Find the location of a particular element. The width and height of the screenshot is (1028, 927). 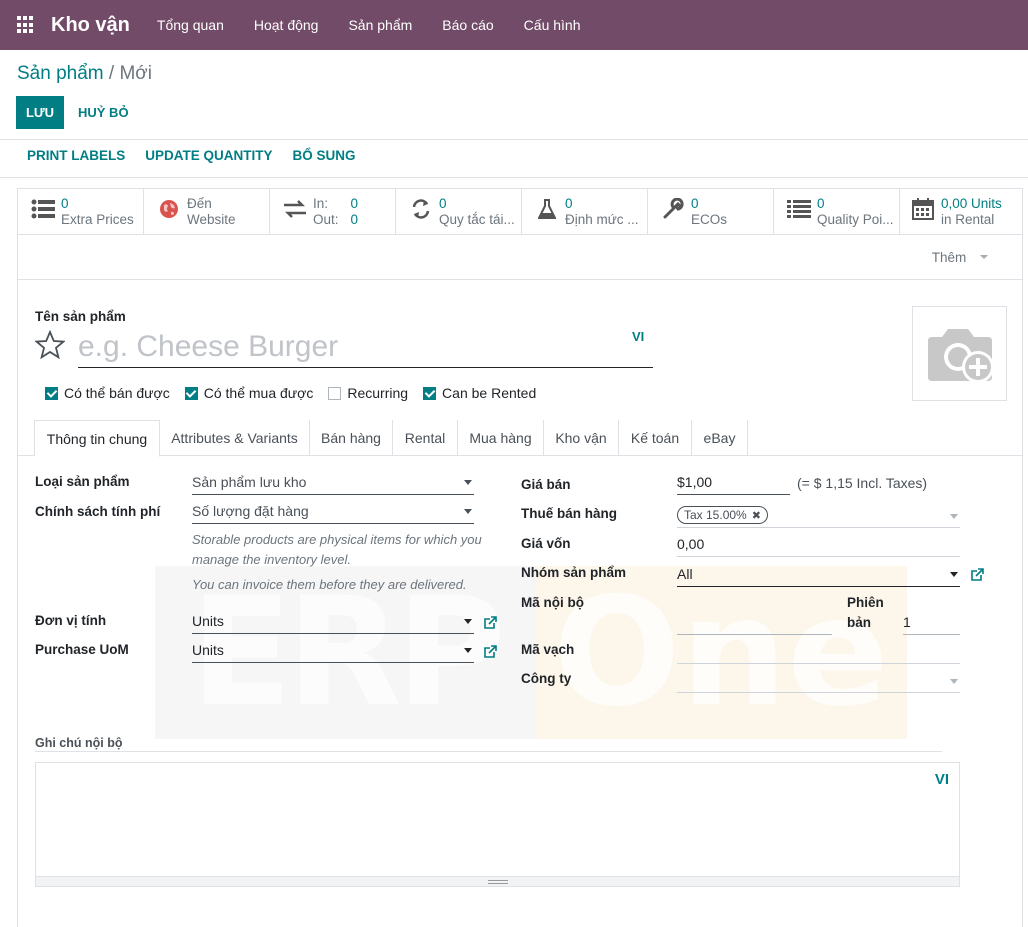

nav-item-reporting: Báo cáo is located at coordinates (467, 25).